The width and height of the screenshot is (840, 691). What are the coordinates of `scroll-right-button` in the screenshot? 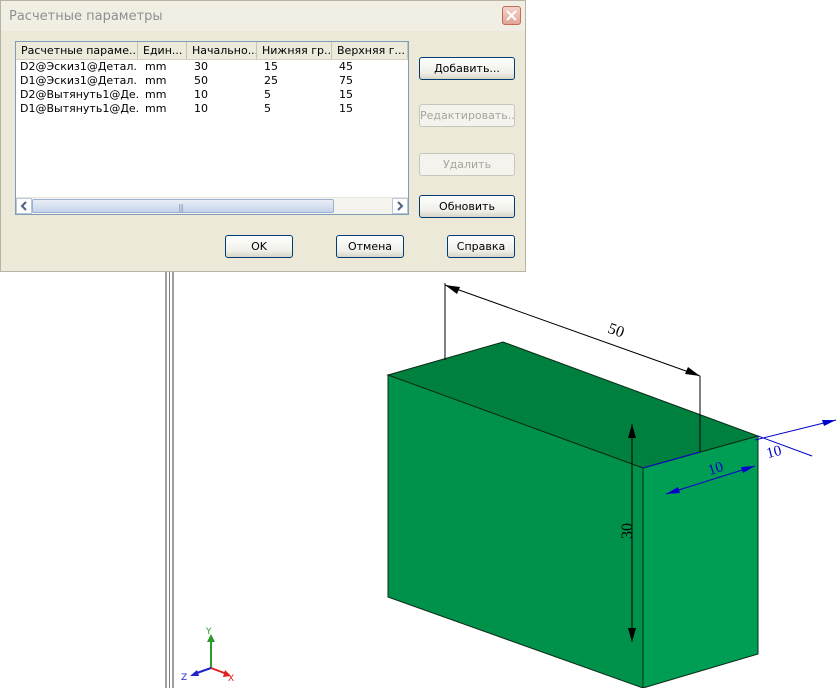 It's located at (400, 206).